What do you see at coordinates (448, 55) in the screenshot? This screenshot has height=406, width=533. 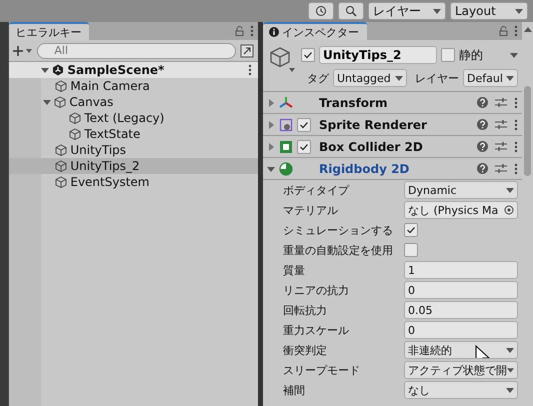 I see `static-checkbox` at bounding box center [448, 55].